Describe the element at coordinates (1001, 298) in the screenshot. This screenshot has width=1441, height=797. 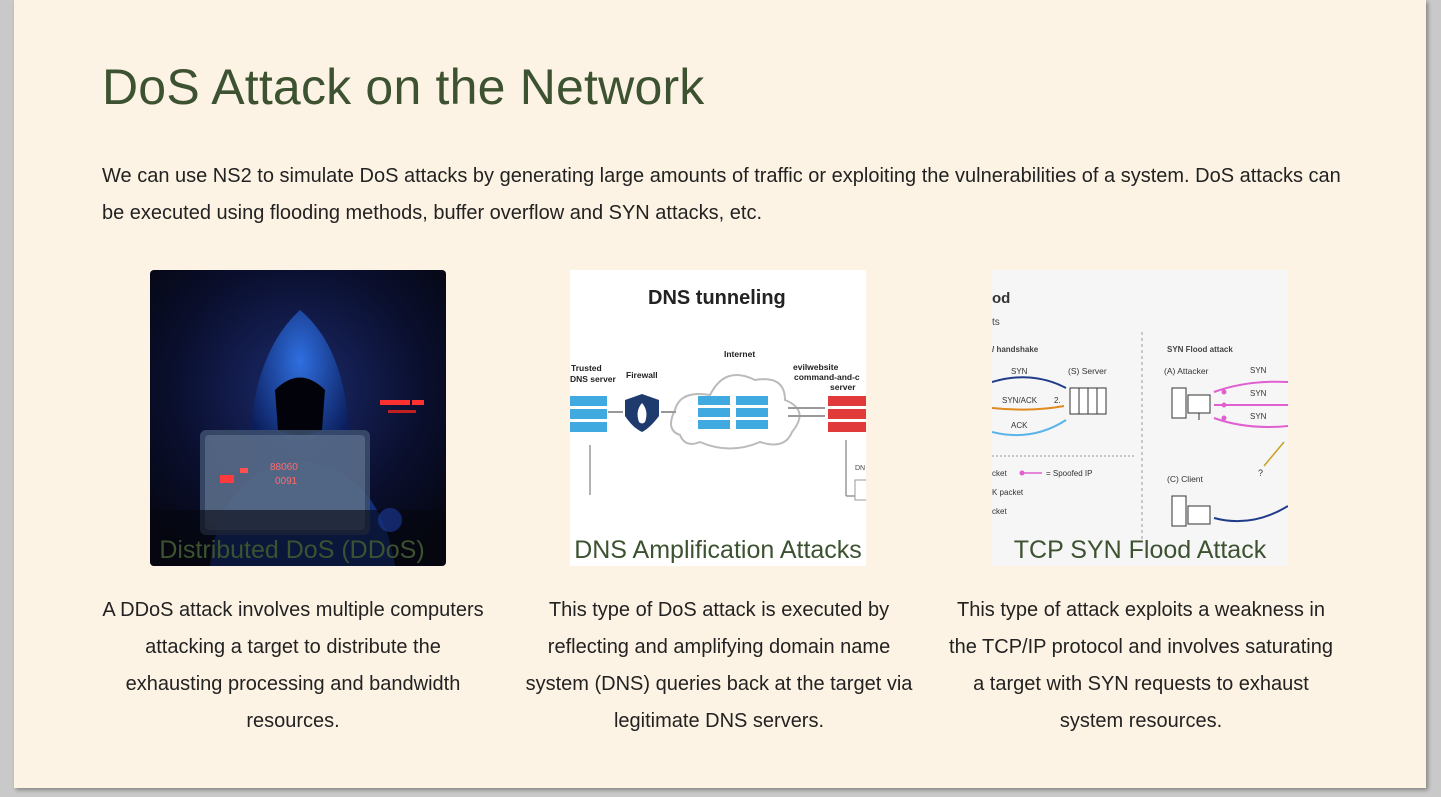
I see `svg-text: od` at that location.